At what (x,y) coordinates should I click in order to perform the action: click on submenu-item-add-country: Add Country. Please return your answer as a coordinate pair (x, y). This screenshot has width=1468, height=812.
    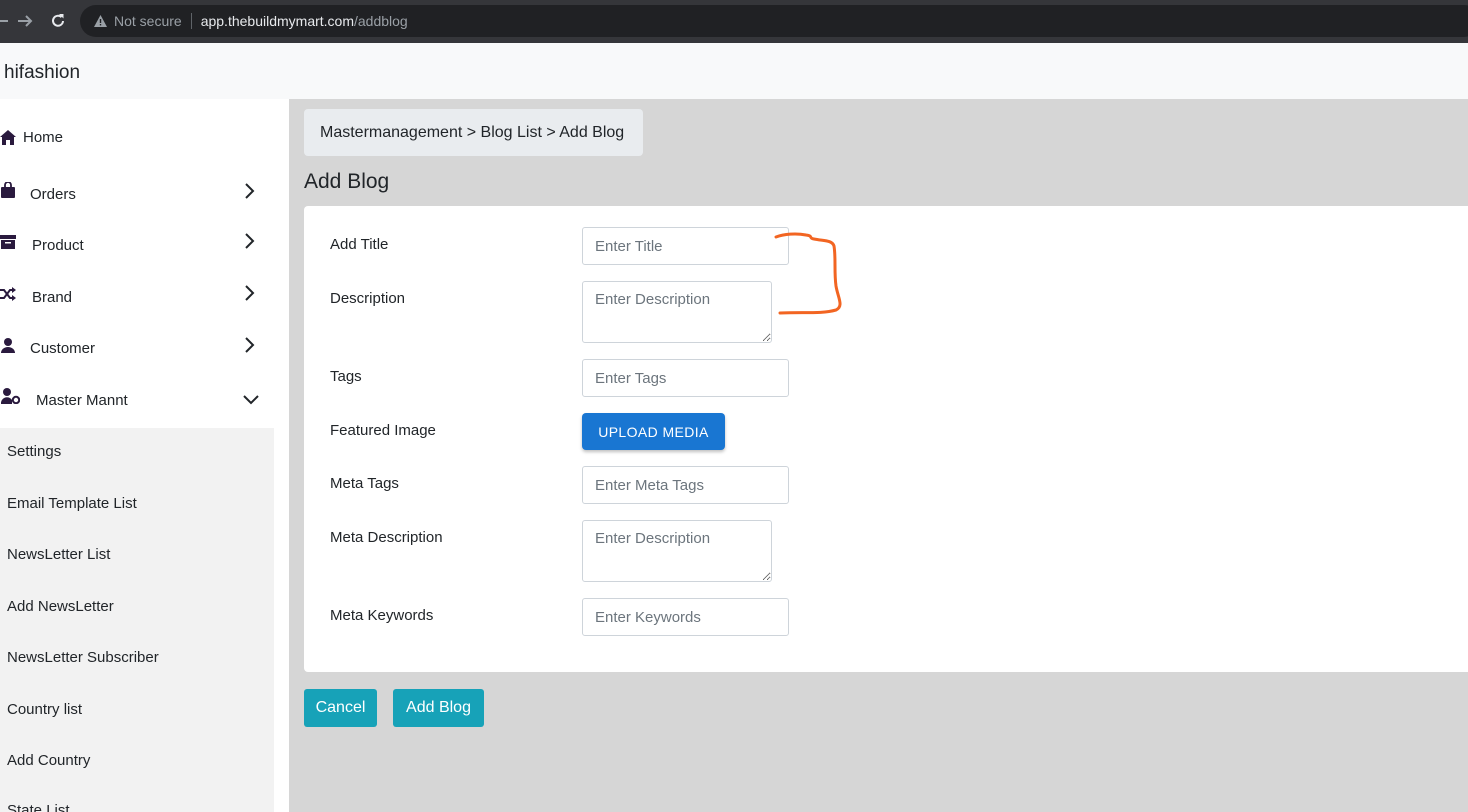
    Looking at the image, I should click on (48, 760).